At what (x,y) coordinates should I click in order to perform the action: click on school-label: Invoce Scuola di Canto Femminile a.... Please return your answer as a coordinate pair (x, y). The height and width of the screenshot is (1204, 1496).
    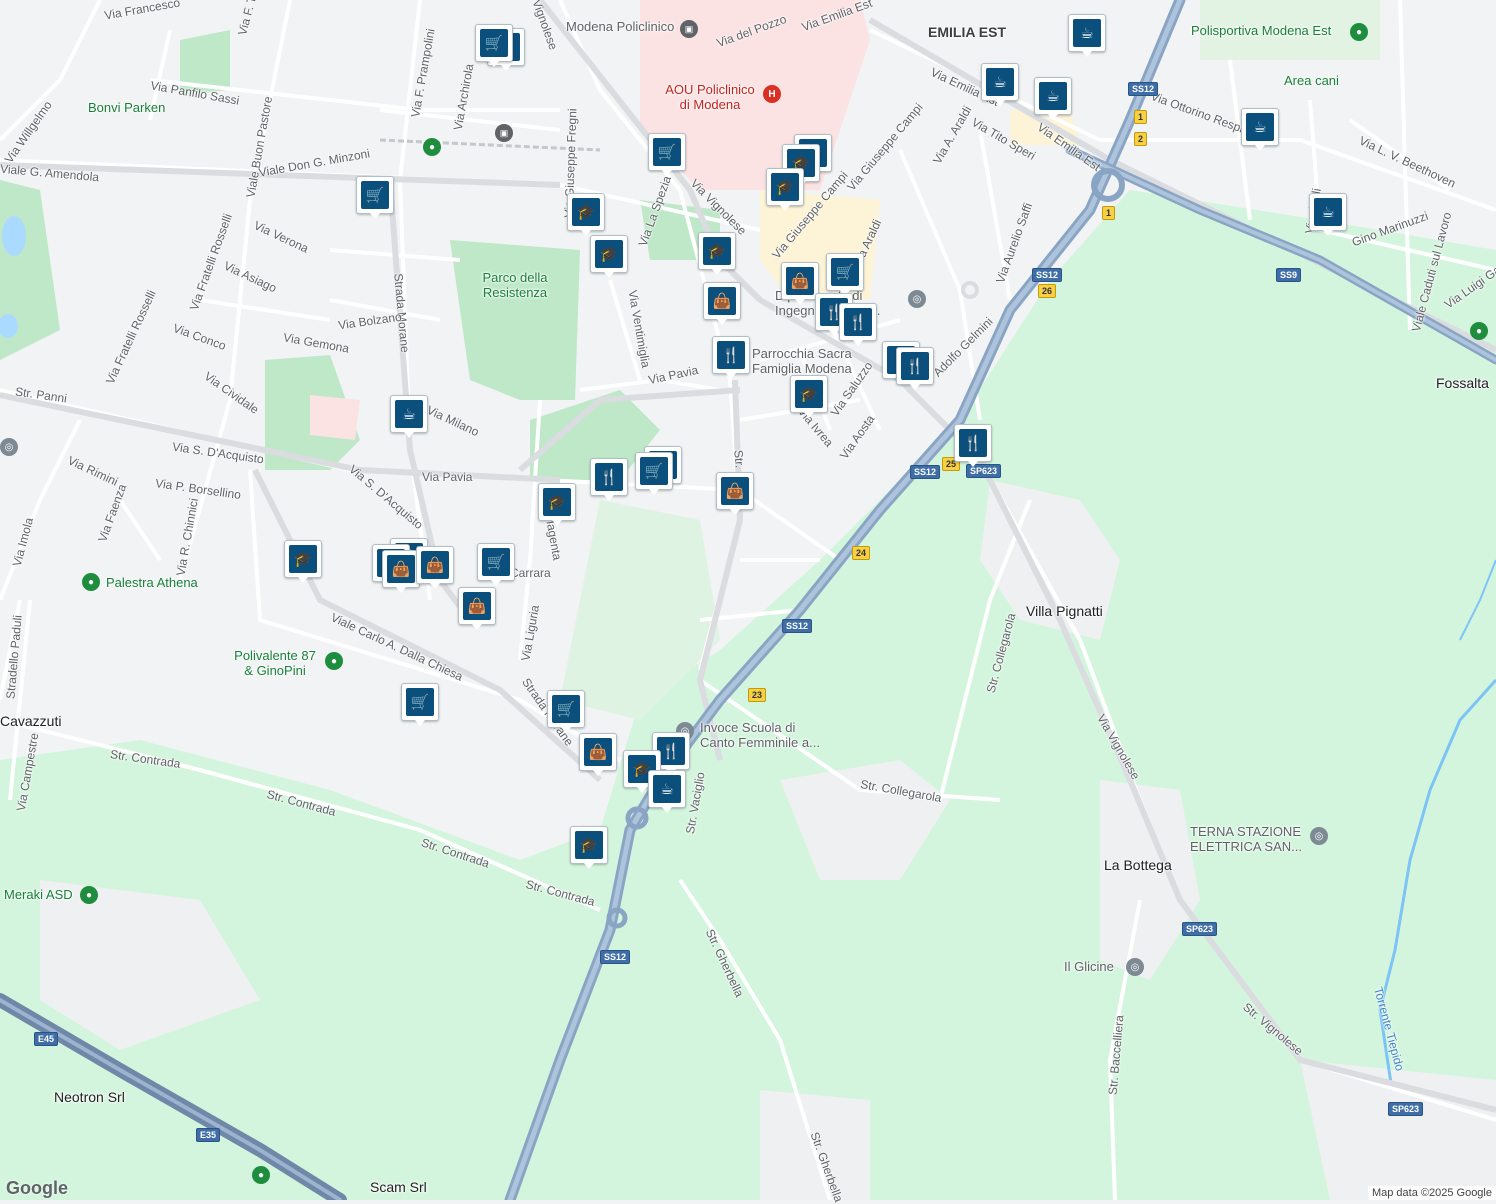
    Looking at the image, I should click on (760, 735).